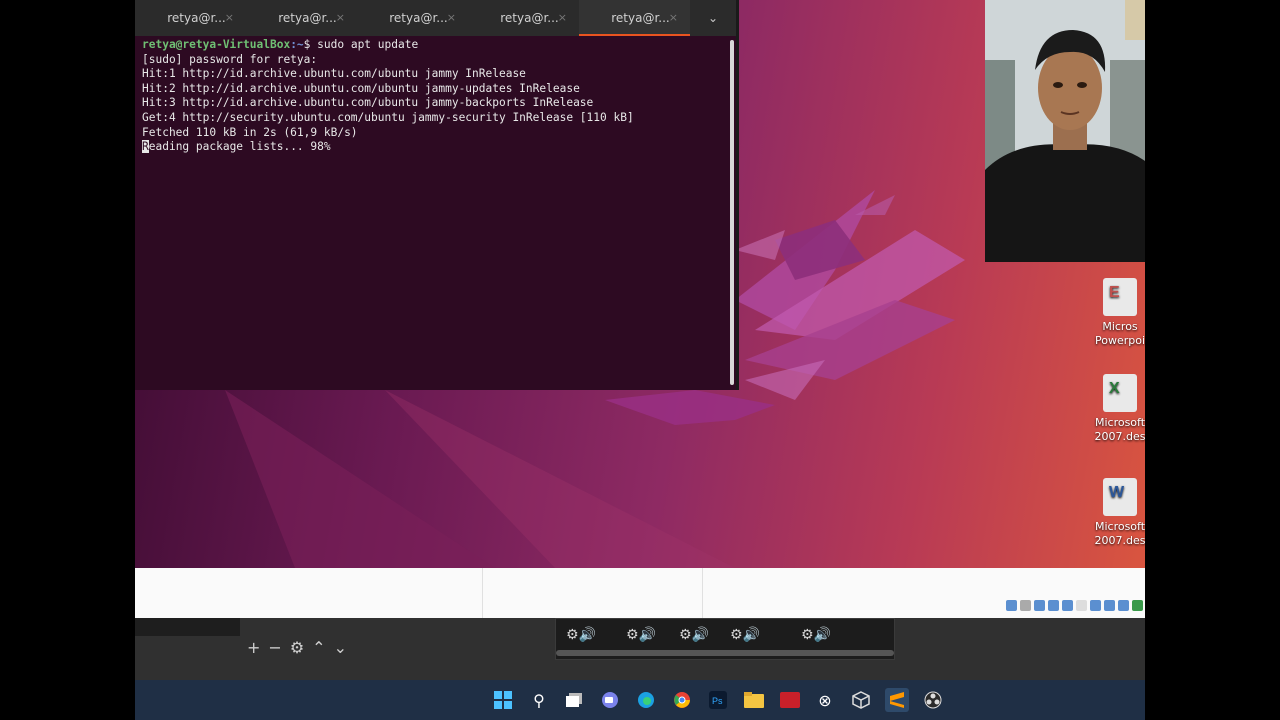  Describe the element at coordinates (646, 700) in the screenshot. I see `edge-icon` at that location.